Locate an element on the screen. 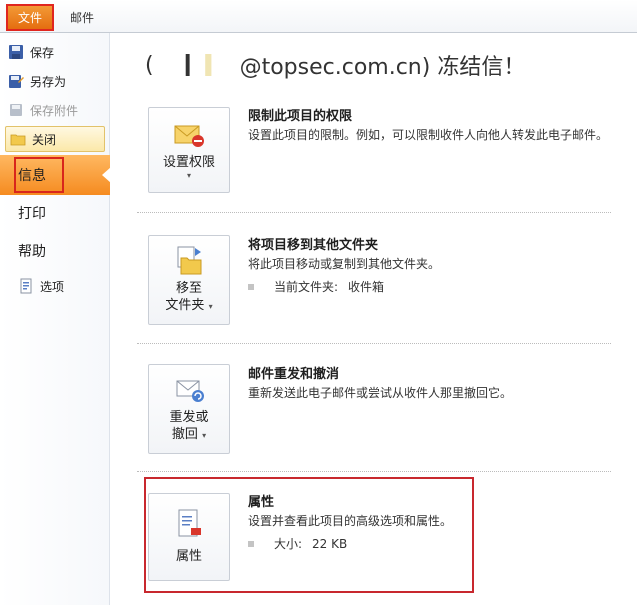 The image size is (637, 605). save-as-button: 另存为 is located at coordinates (37, 81).